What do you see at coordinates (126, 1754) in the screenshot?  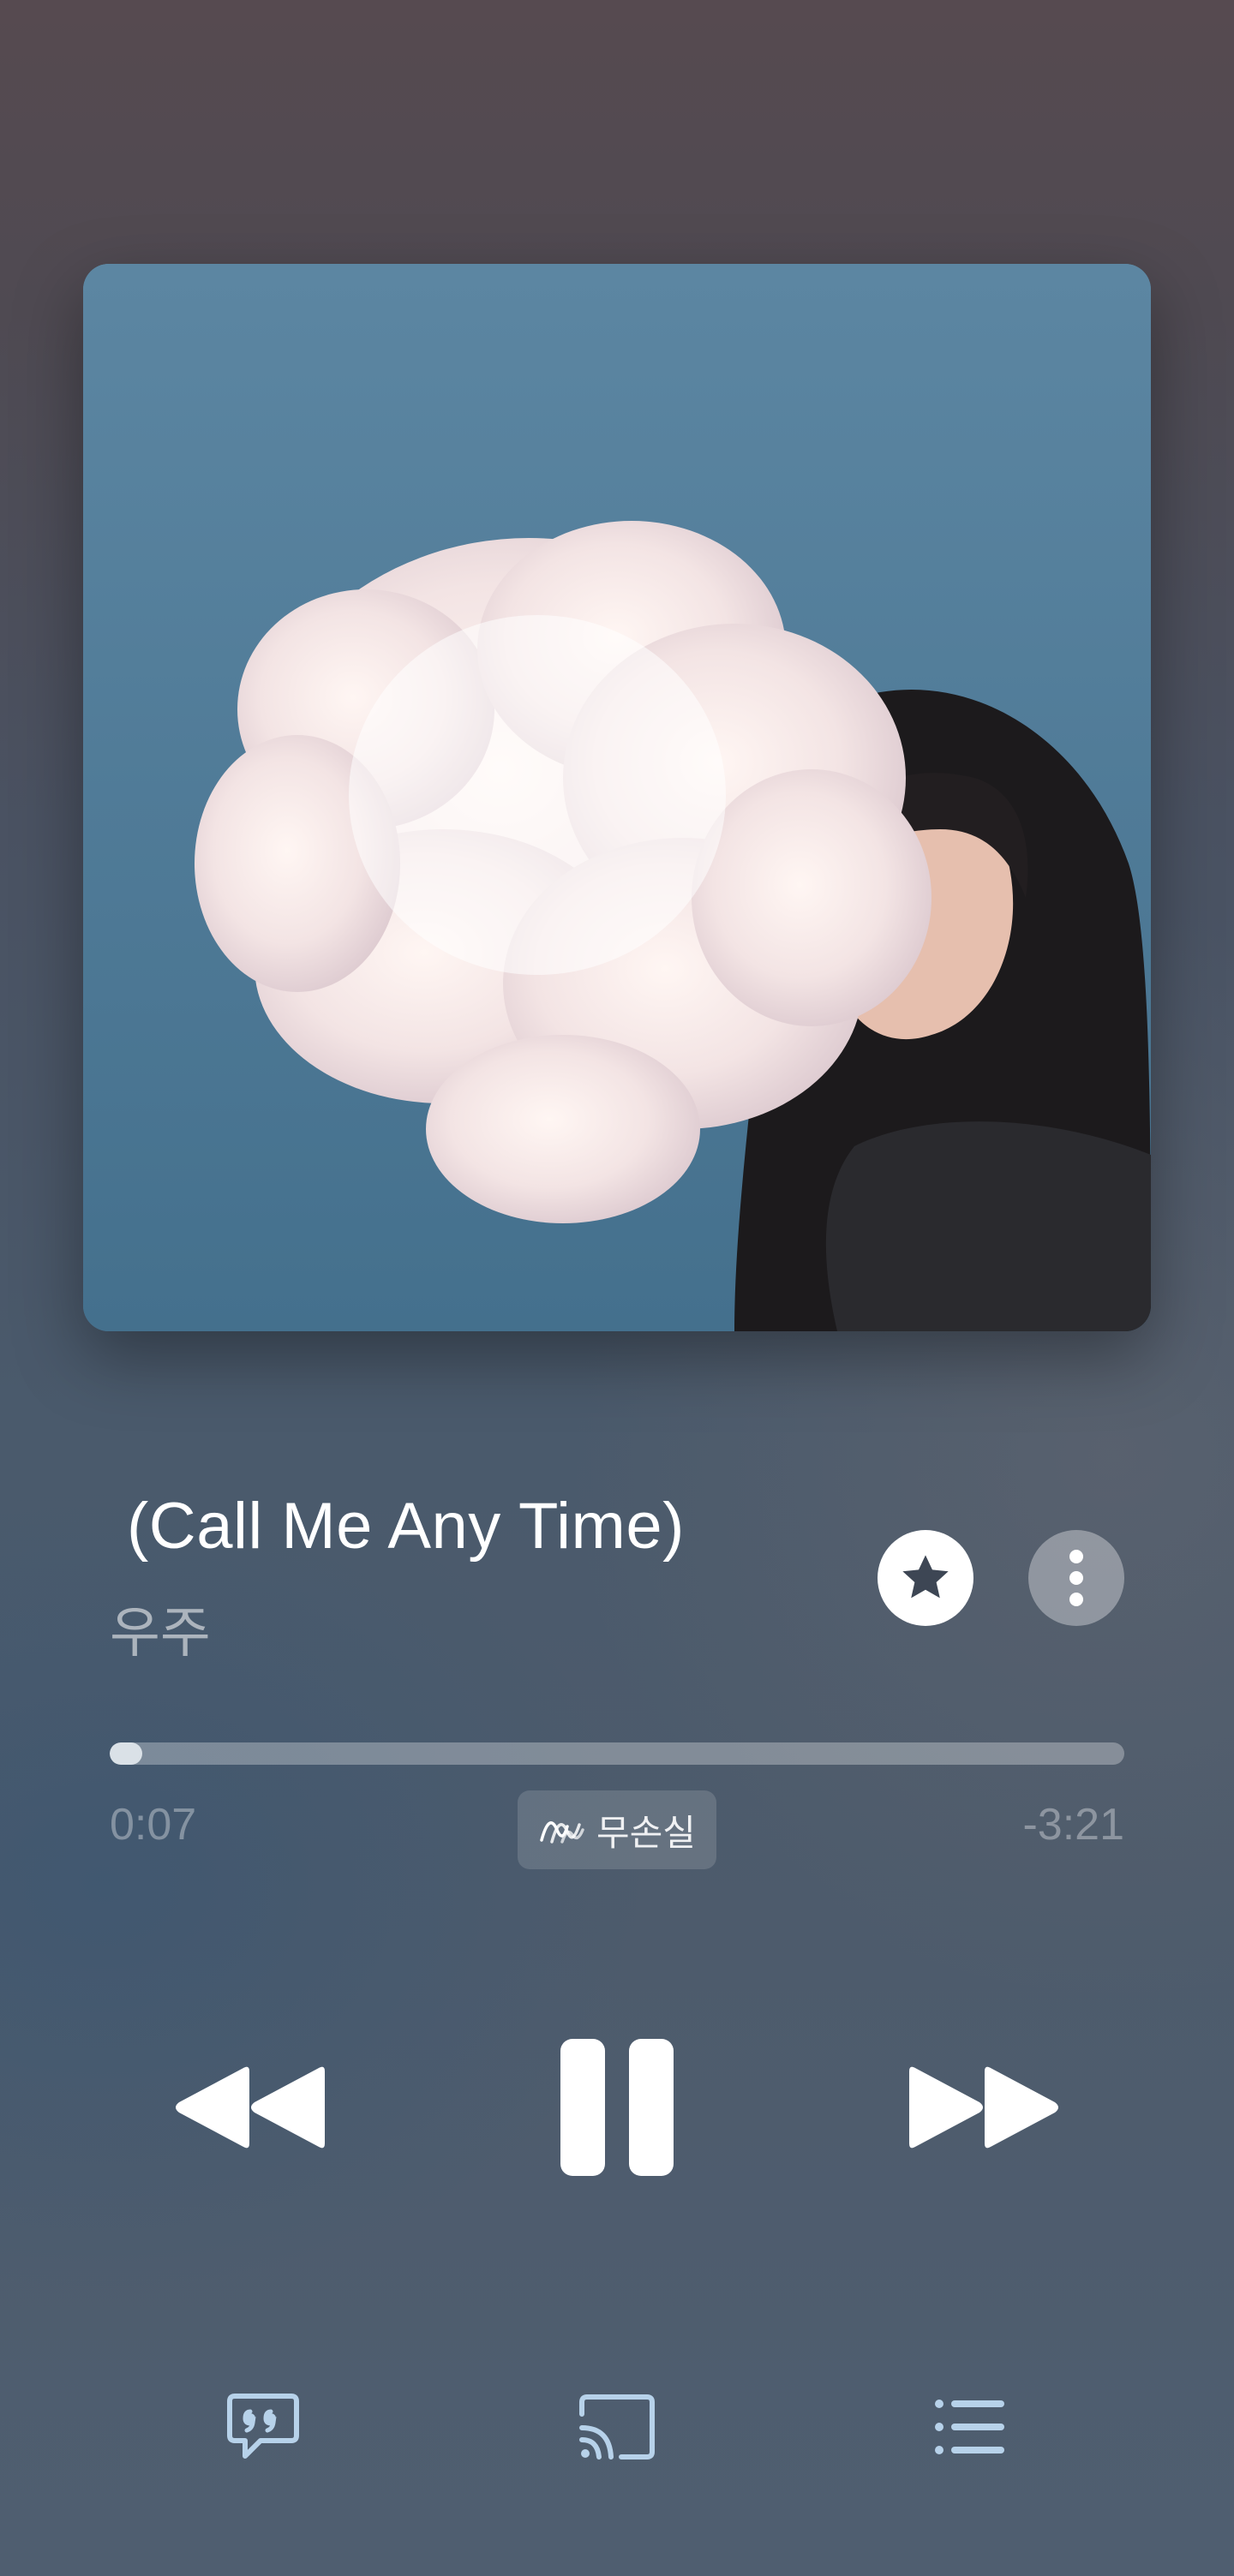 I see `progress-fill` at bounding box center [126, 1754].